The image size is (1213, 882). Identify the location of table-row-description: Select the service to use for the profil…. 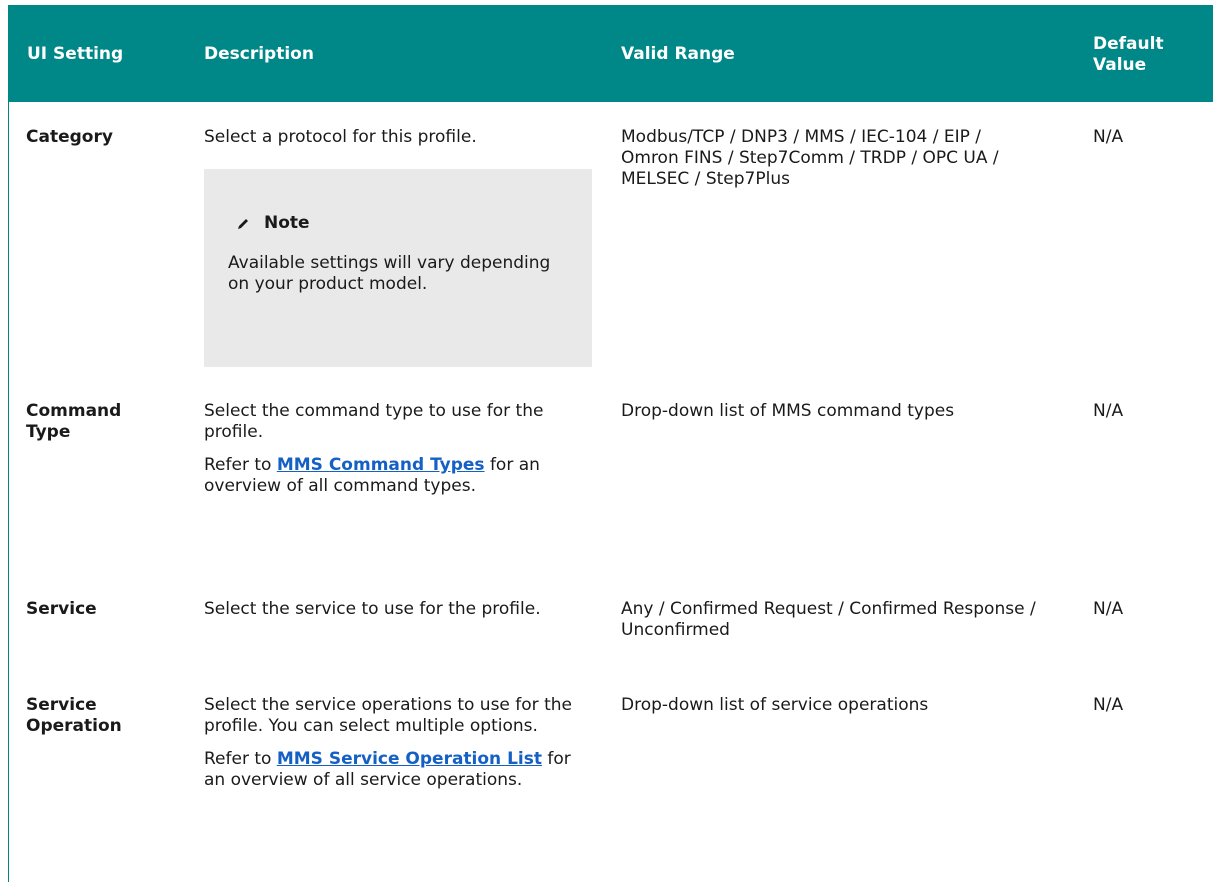
(372, 609).